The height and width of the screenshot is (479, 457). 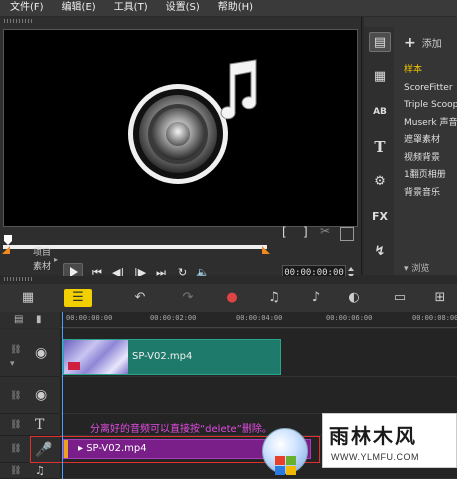 I want to click on redo-icon: ↷, so click(x=188, y=298).